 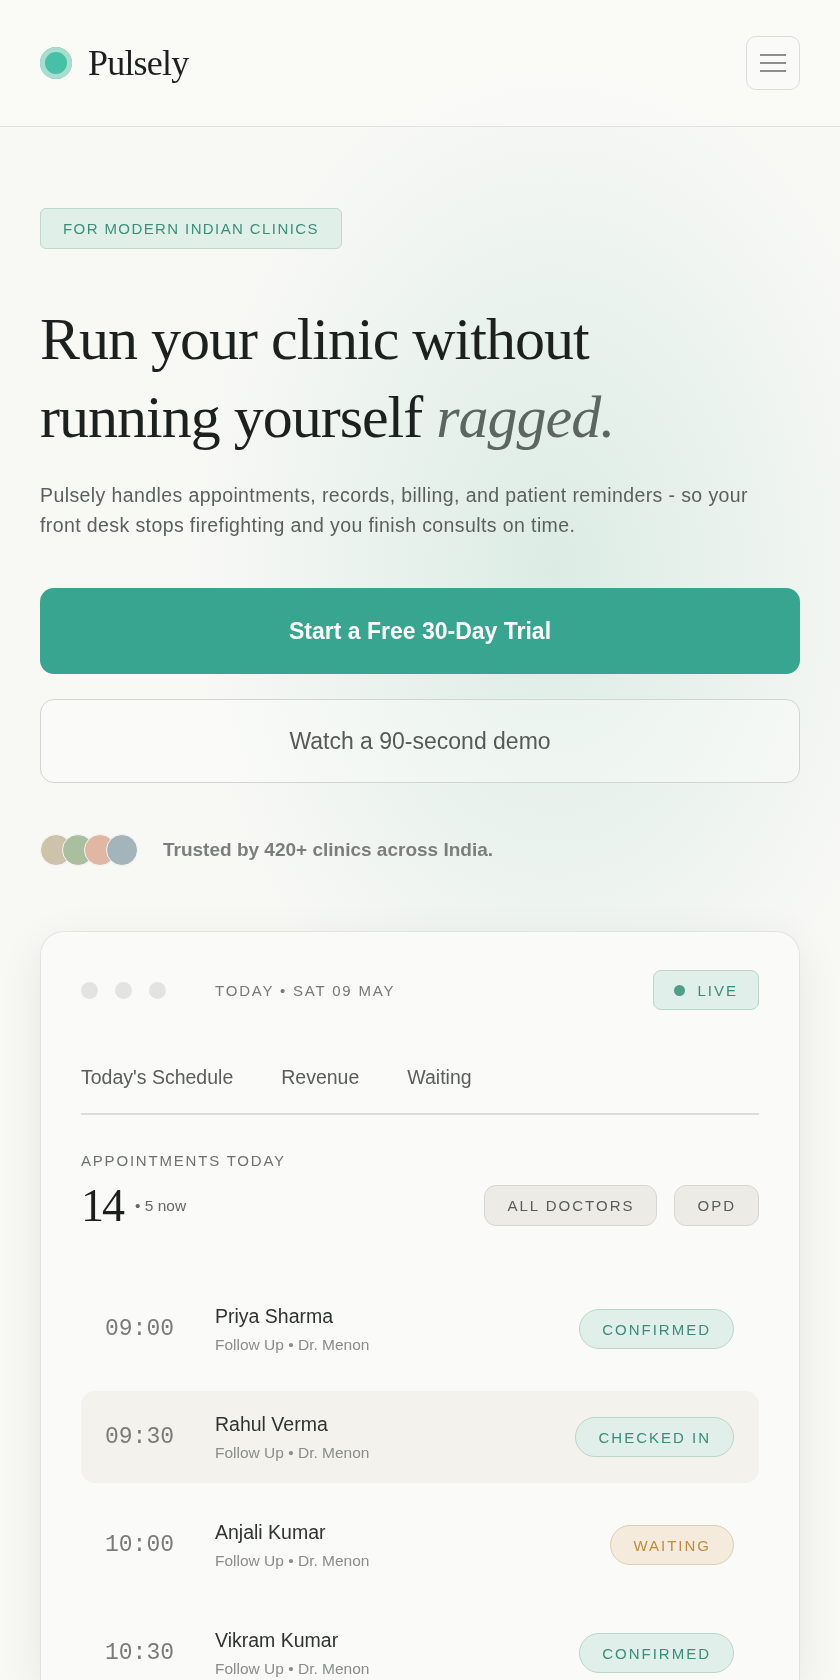 I want to click on eyebrow-tag: FOR MODERN INDIAN CLINICS, so click(x=191, y=228).